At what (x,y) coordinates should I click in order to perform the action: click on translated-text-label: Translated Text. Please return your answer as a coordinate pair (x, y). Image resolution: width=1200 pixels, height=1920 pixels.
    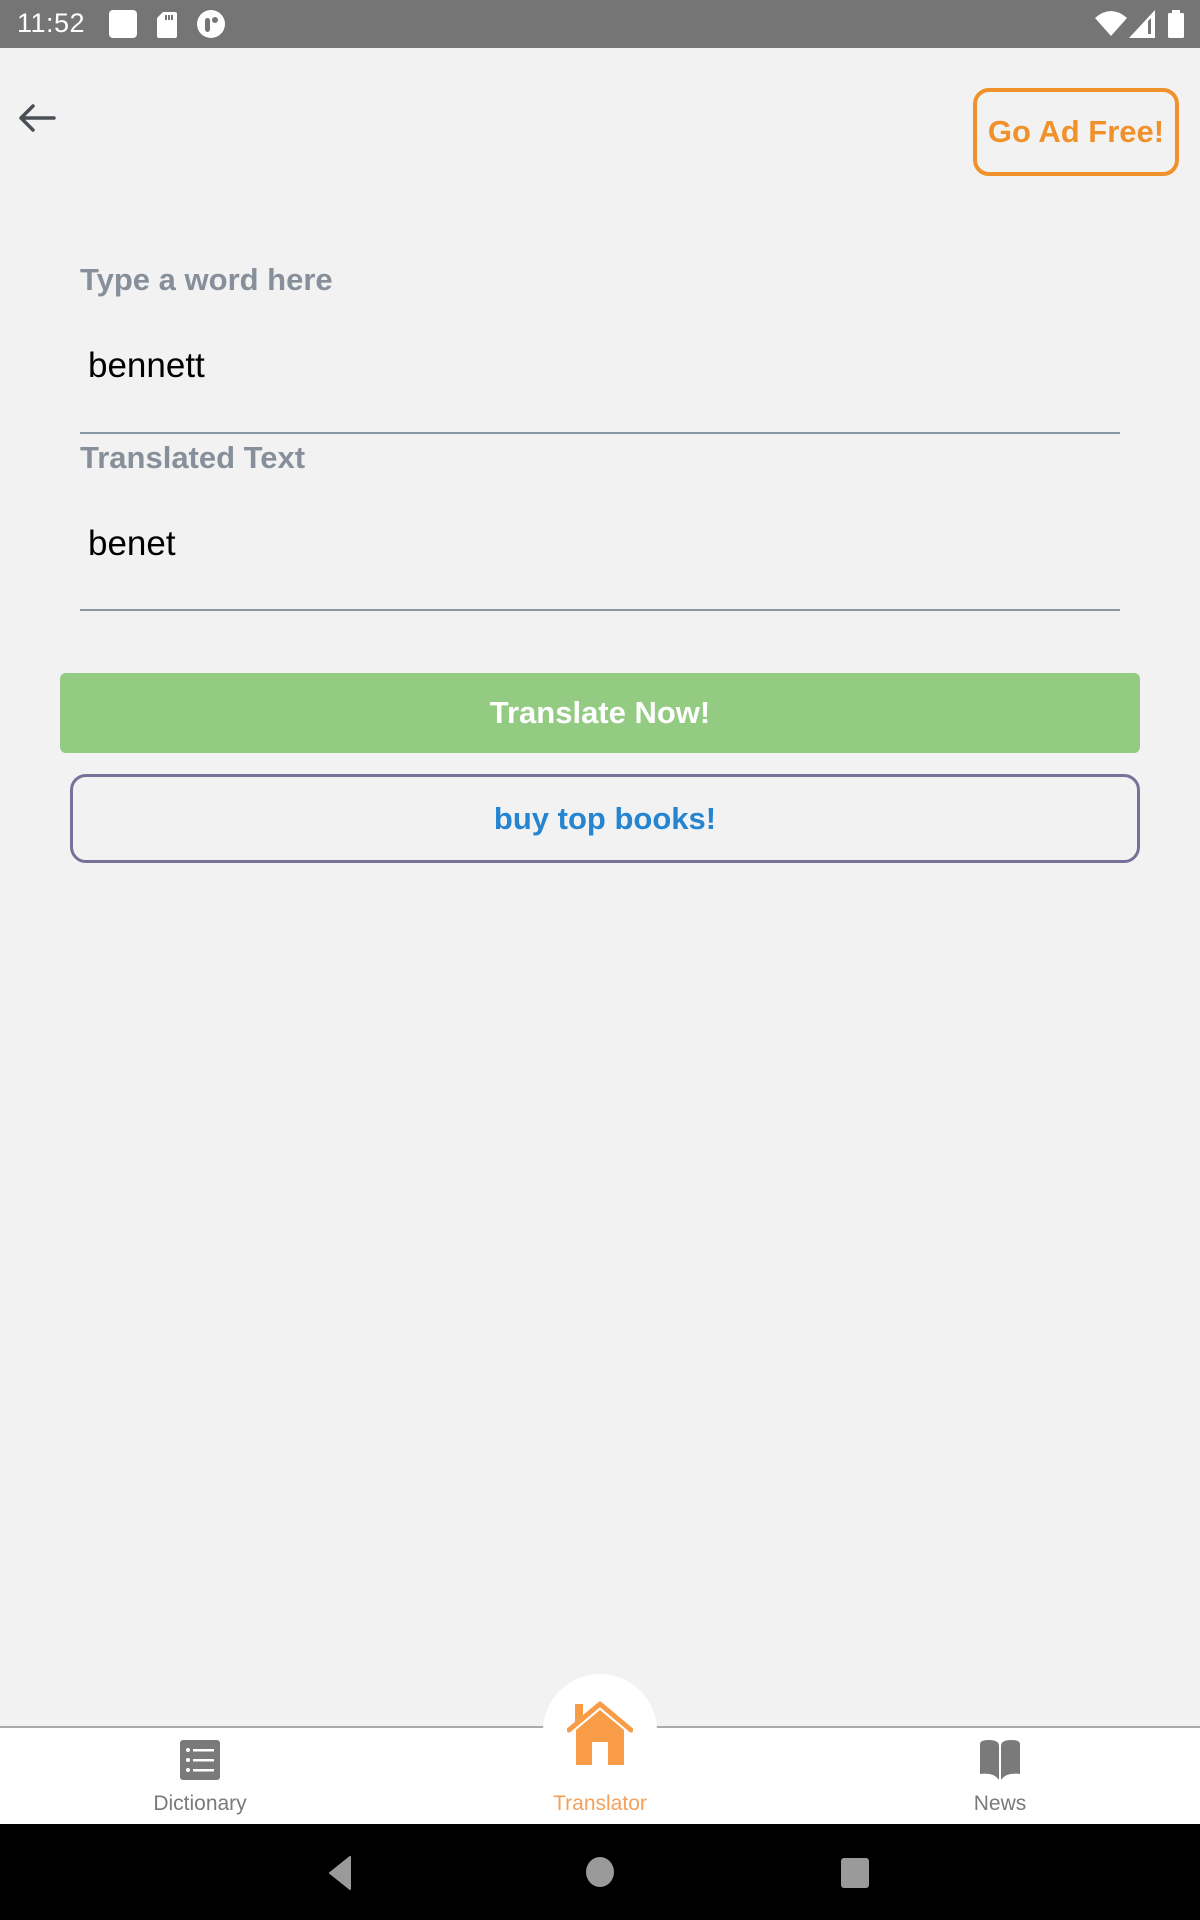
    Looking at the image, I should click on (193, 457).